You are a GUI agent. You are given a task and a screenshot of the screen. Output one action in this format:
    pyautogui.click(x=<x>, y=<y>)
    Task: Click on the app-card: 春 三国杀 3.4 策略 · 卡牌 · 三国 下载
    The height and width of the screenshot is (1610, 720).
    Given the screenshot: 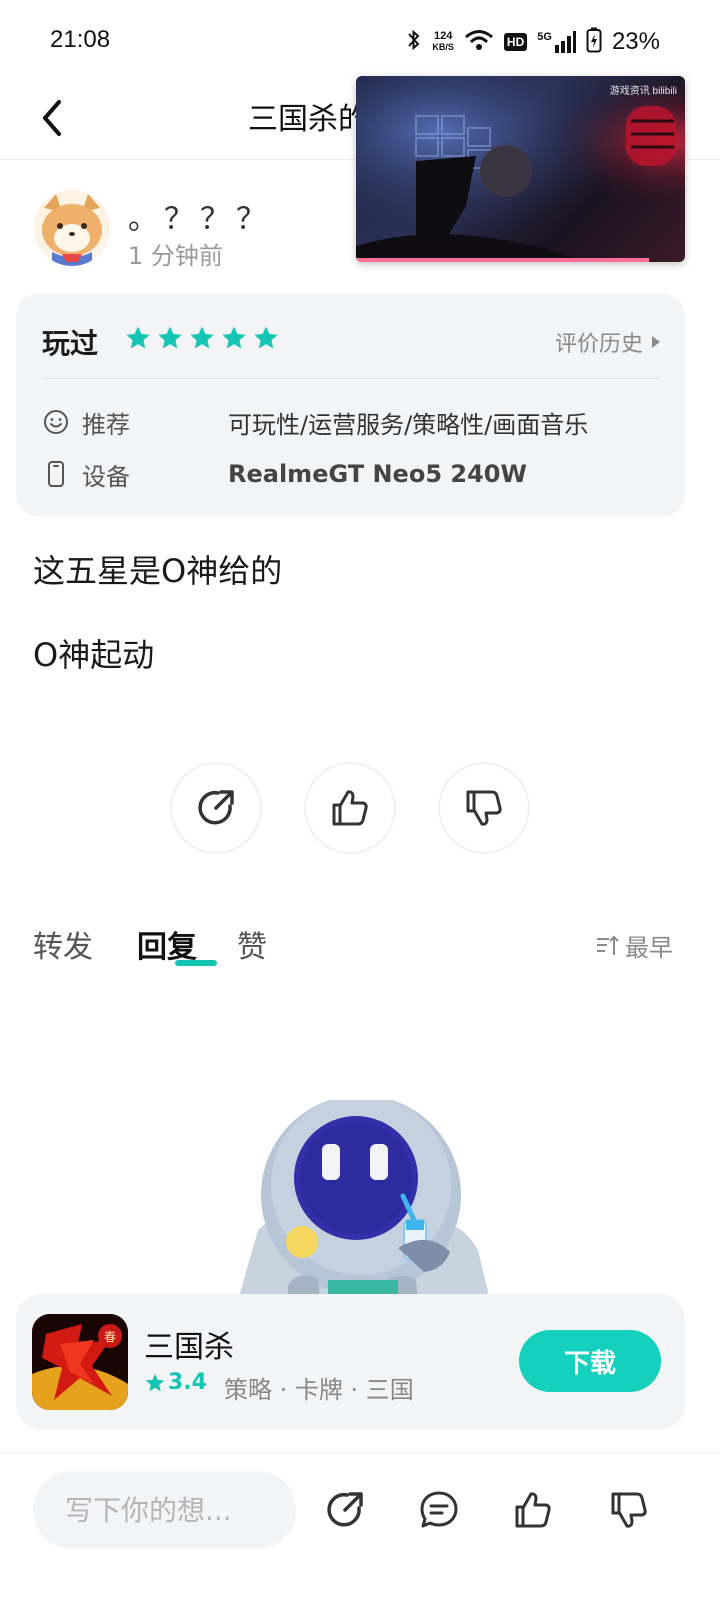 What is the action you would take?
    pyautogui.click(x=350, y=1362)
    